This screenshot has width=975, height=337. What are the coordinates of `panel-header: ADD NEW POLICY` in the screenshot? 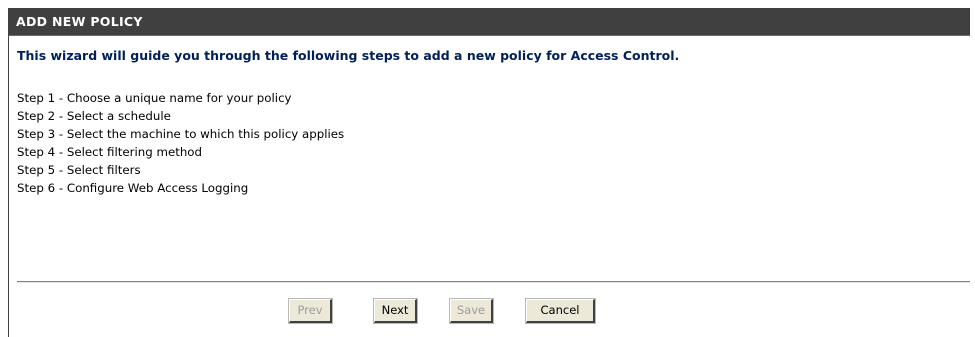 It's located at (489, 22).